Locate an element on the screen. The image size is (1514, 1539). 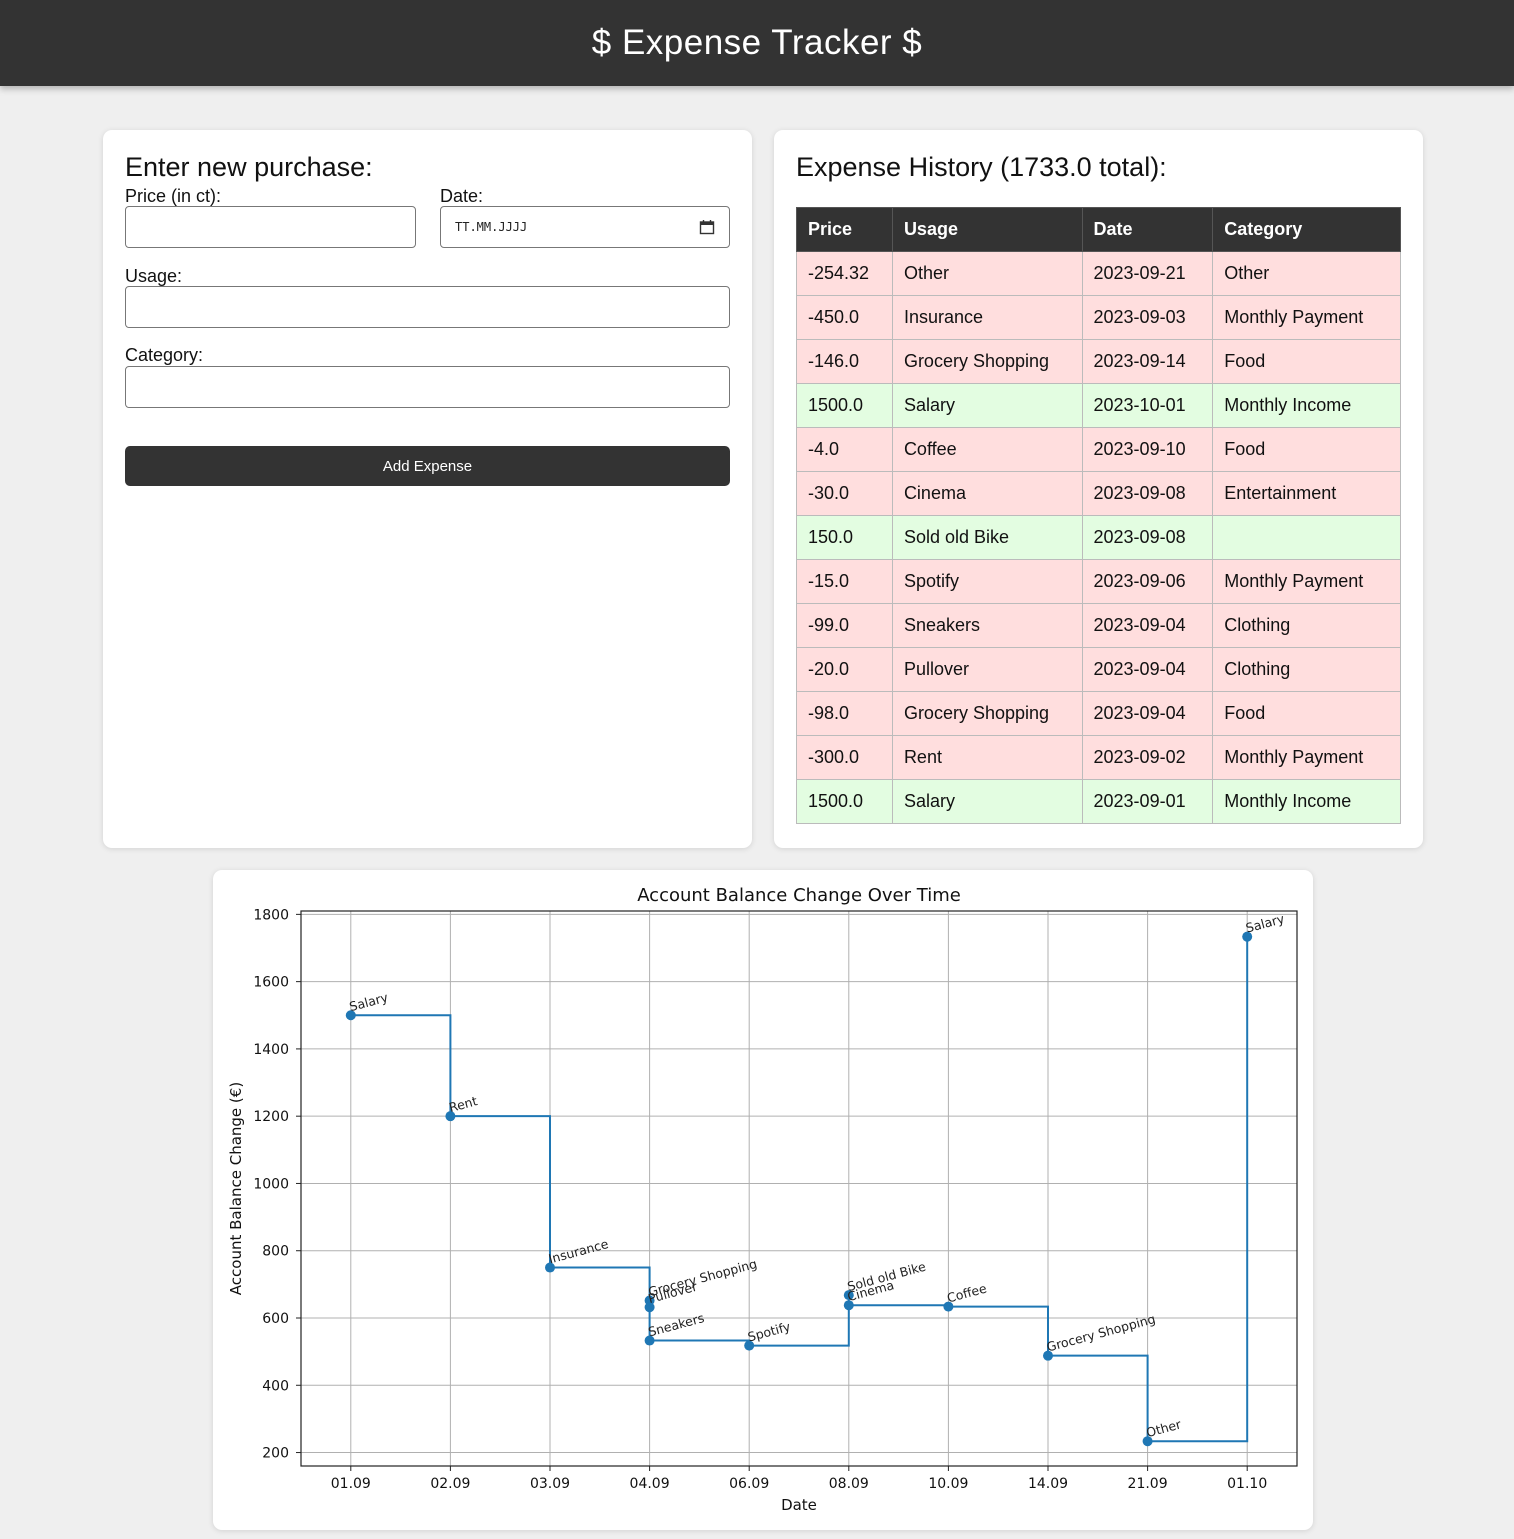
cell-usage: Salary is located at coordinates (987, 405).